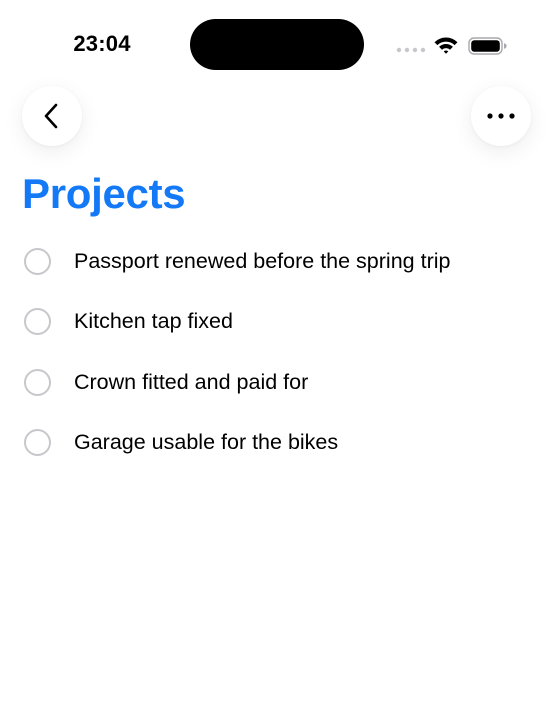 This screenshot has height=717, width=554. I want to click on more-options-button, so click(501, 116).